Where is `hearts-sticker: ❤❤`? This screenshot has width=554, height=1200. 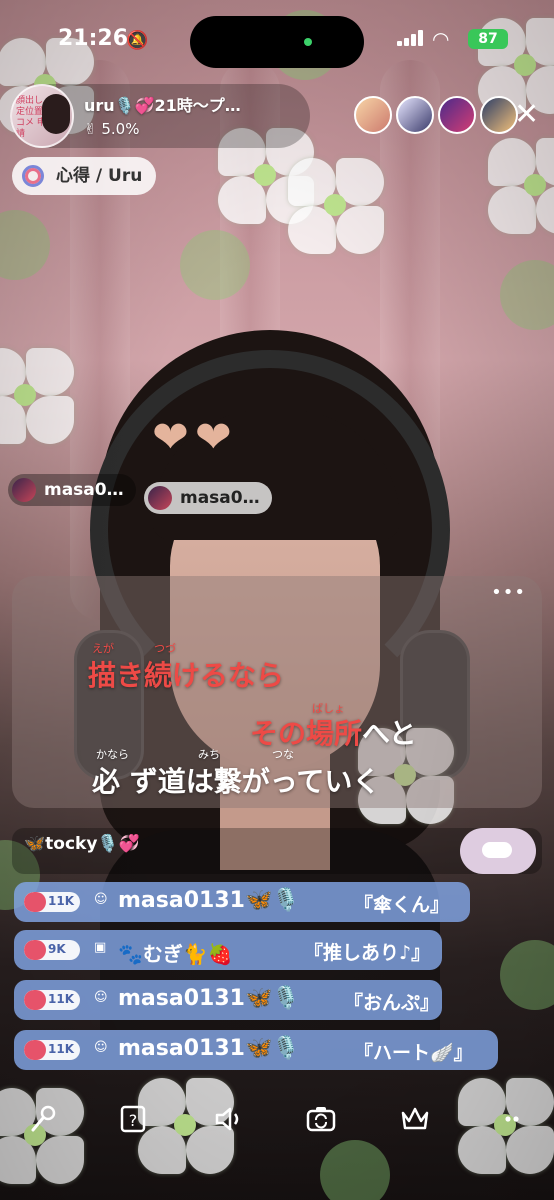 hearts-sticker: ❤❤ is located at coordinates (195, 437).